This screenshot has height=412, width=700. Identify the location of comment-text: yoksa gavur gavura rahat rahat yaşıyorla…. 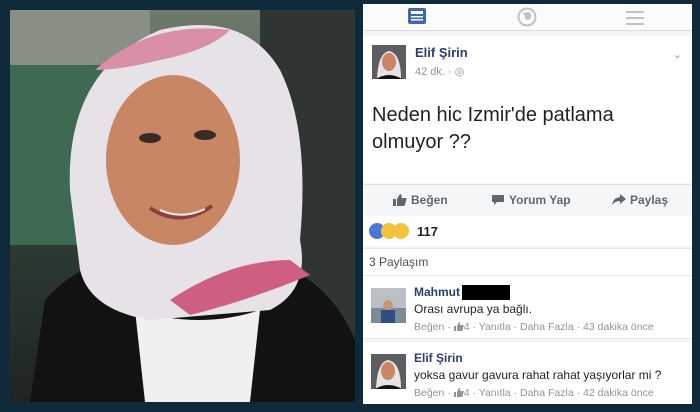
(538, 375).